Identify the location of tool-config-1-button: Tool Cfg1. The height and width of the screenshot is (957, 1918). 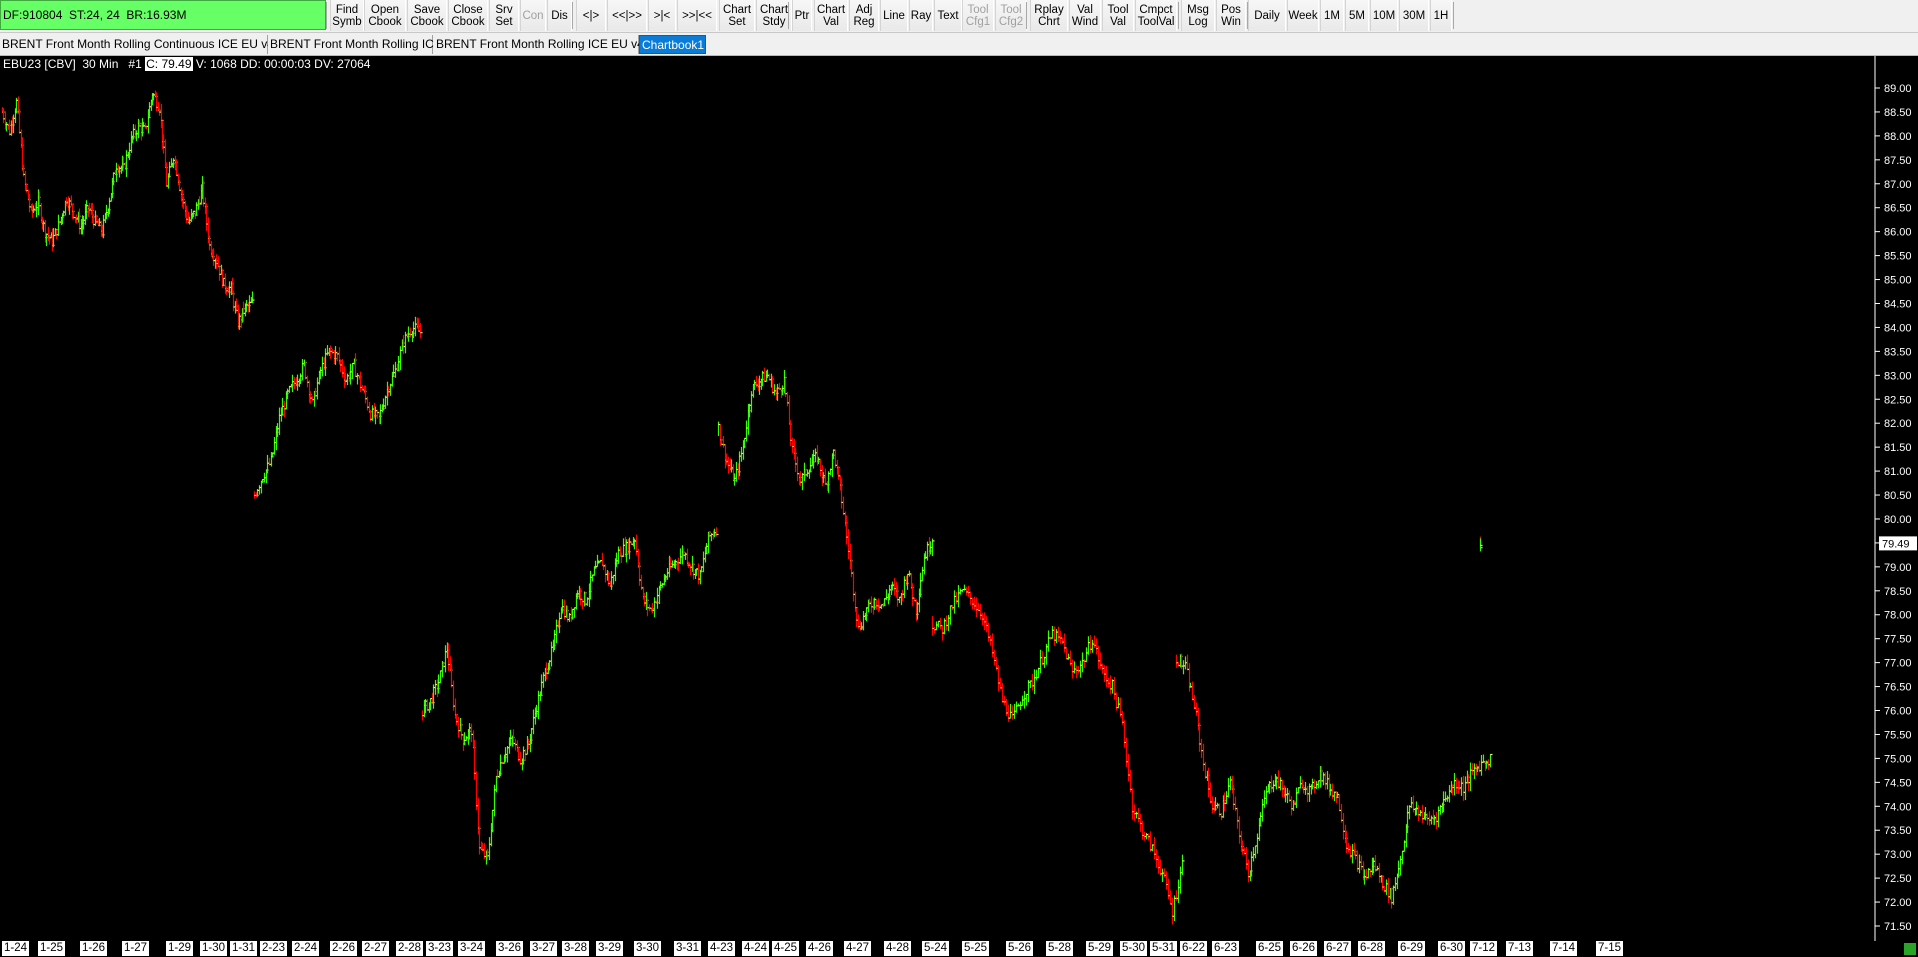
(978, 15).